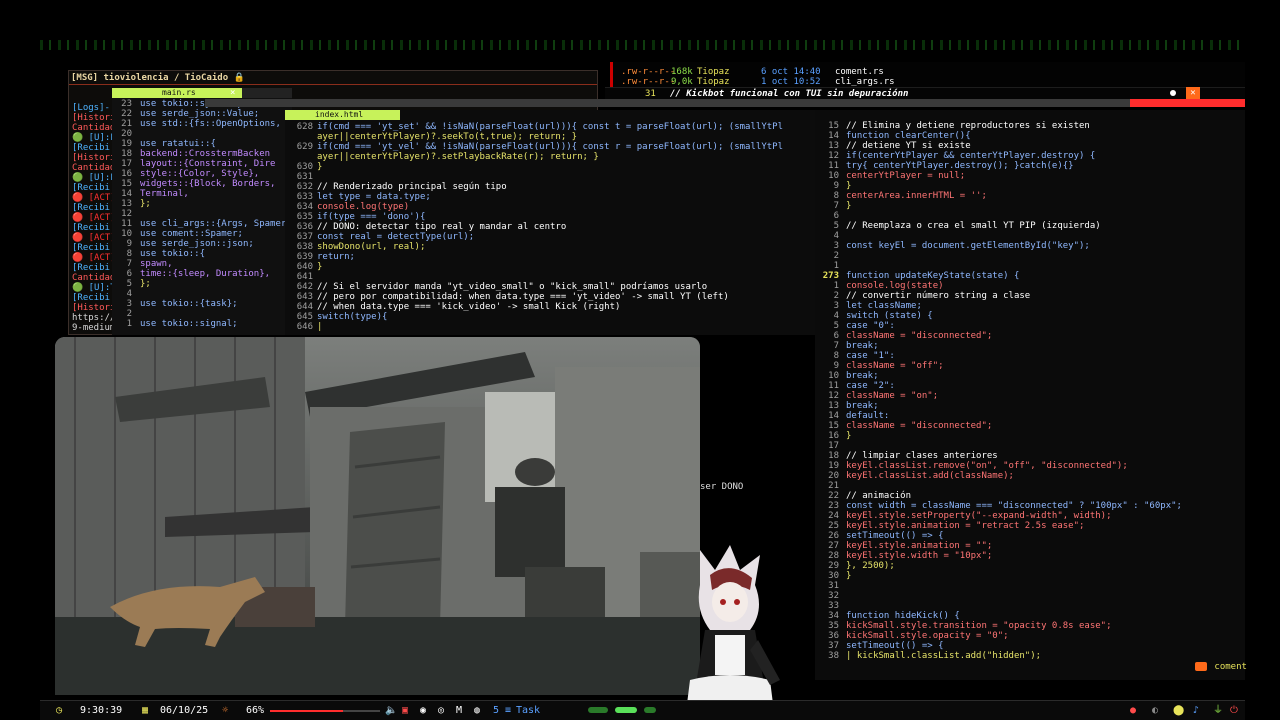 The height and width of the screenshot is (720, 1280). What do you see at coordinates (319, 327) in the screenshot?
I see `code-line: |` at bounding box center [319, 327].